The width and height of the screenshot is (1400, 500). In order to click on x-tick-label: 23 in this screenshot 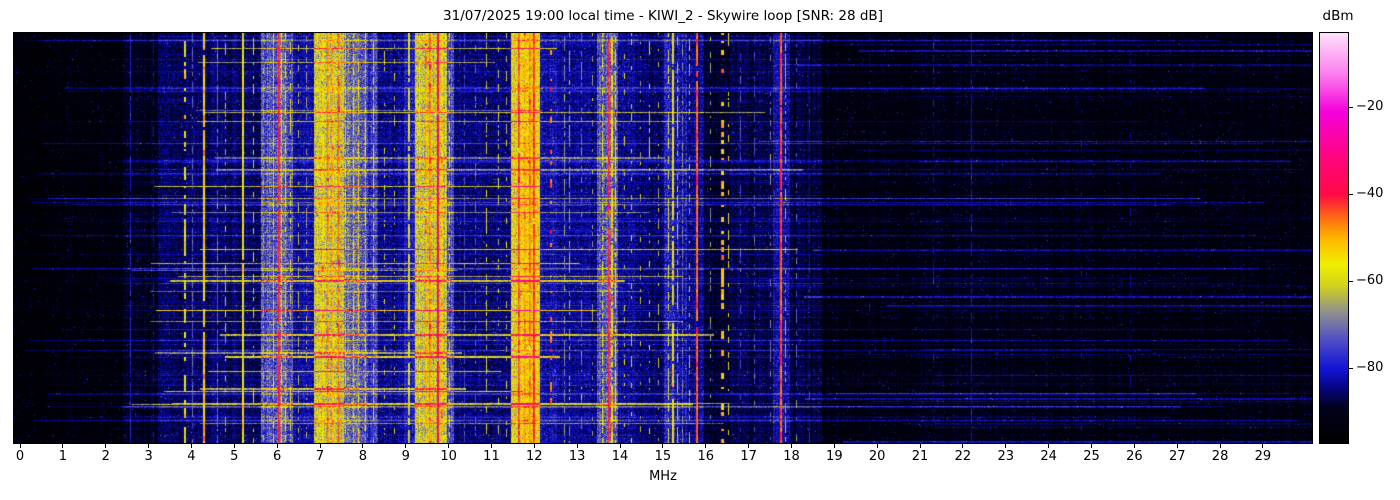, I will do `click(1006, 456)`.